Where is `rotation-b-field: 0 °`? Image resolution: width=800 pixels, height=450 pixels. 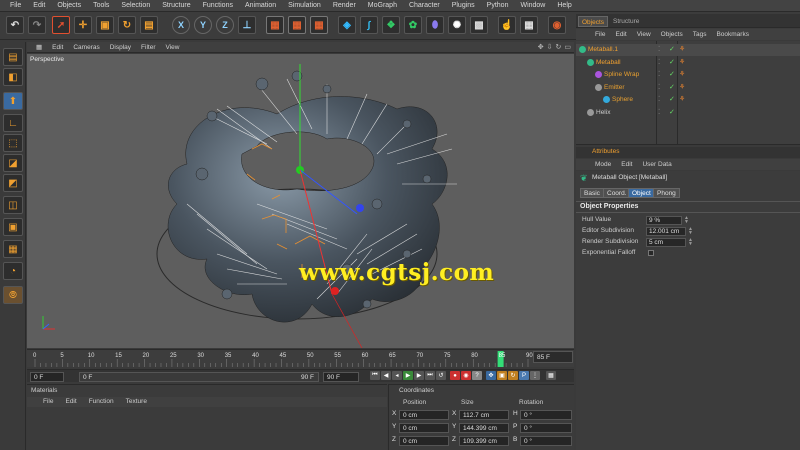
rotation-b-field: 0 ° is located at coordinates (546, 441).